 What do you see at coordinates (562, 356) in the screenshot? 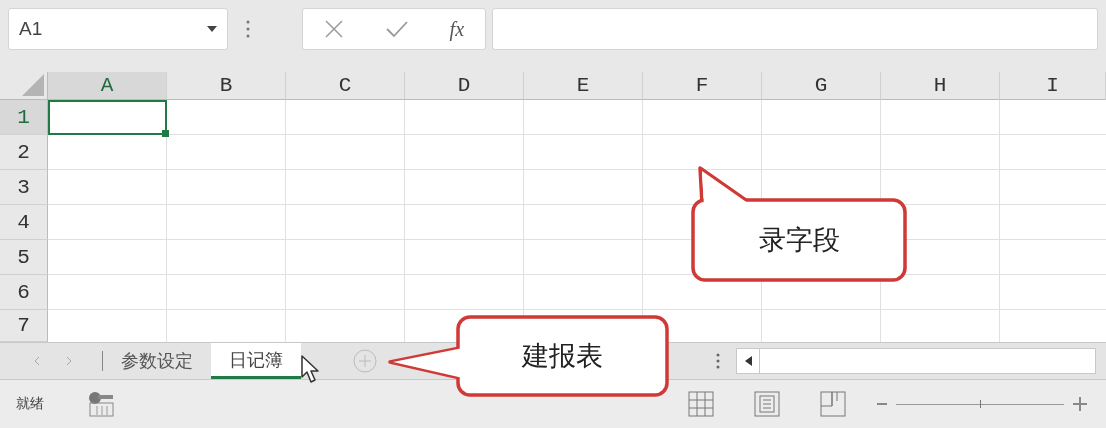
I see `callout-text: 建报表` at bounding box center [562, 356].